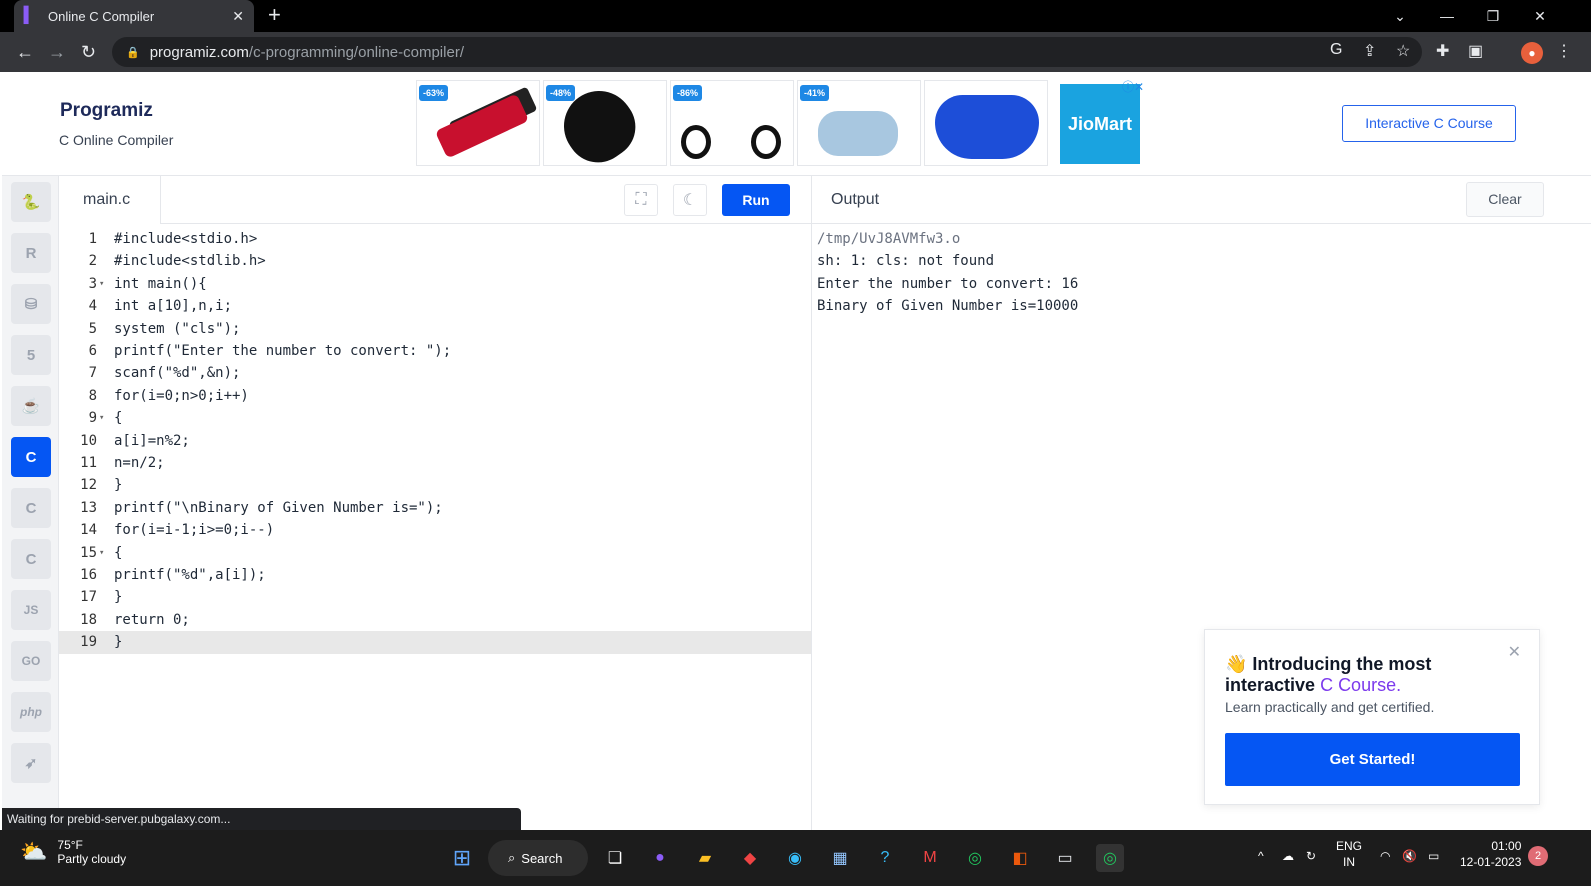 This screenshot has height=886, width=1591. Describe the element at coordinates (1540, 16) in the screenshot. I see `close-window-icon: ✕` at that location.